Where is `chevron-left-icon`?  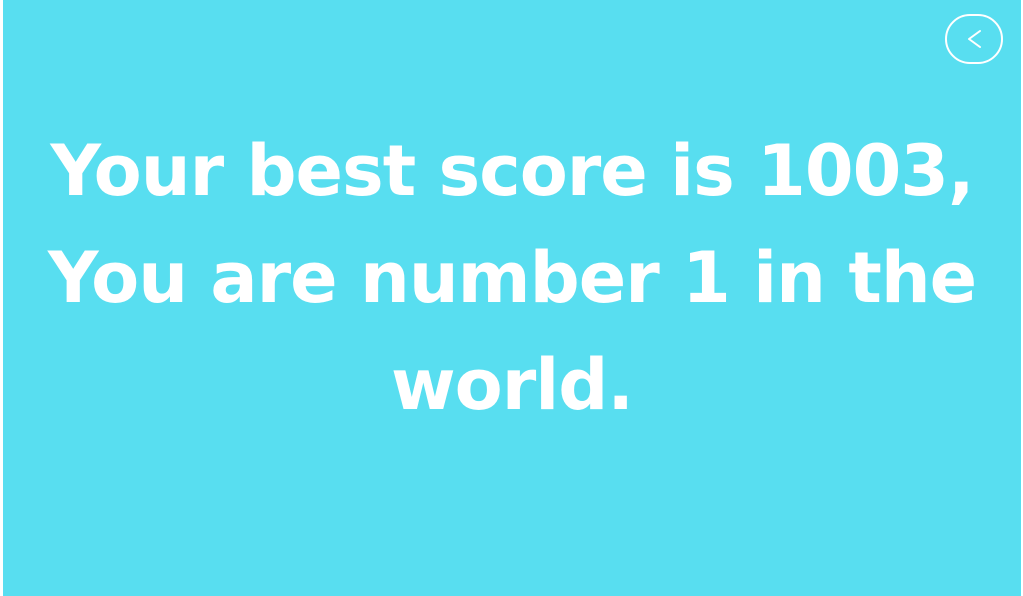
chevron-left-icon is located at coordinates (974, 39).